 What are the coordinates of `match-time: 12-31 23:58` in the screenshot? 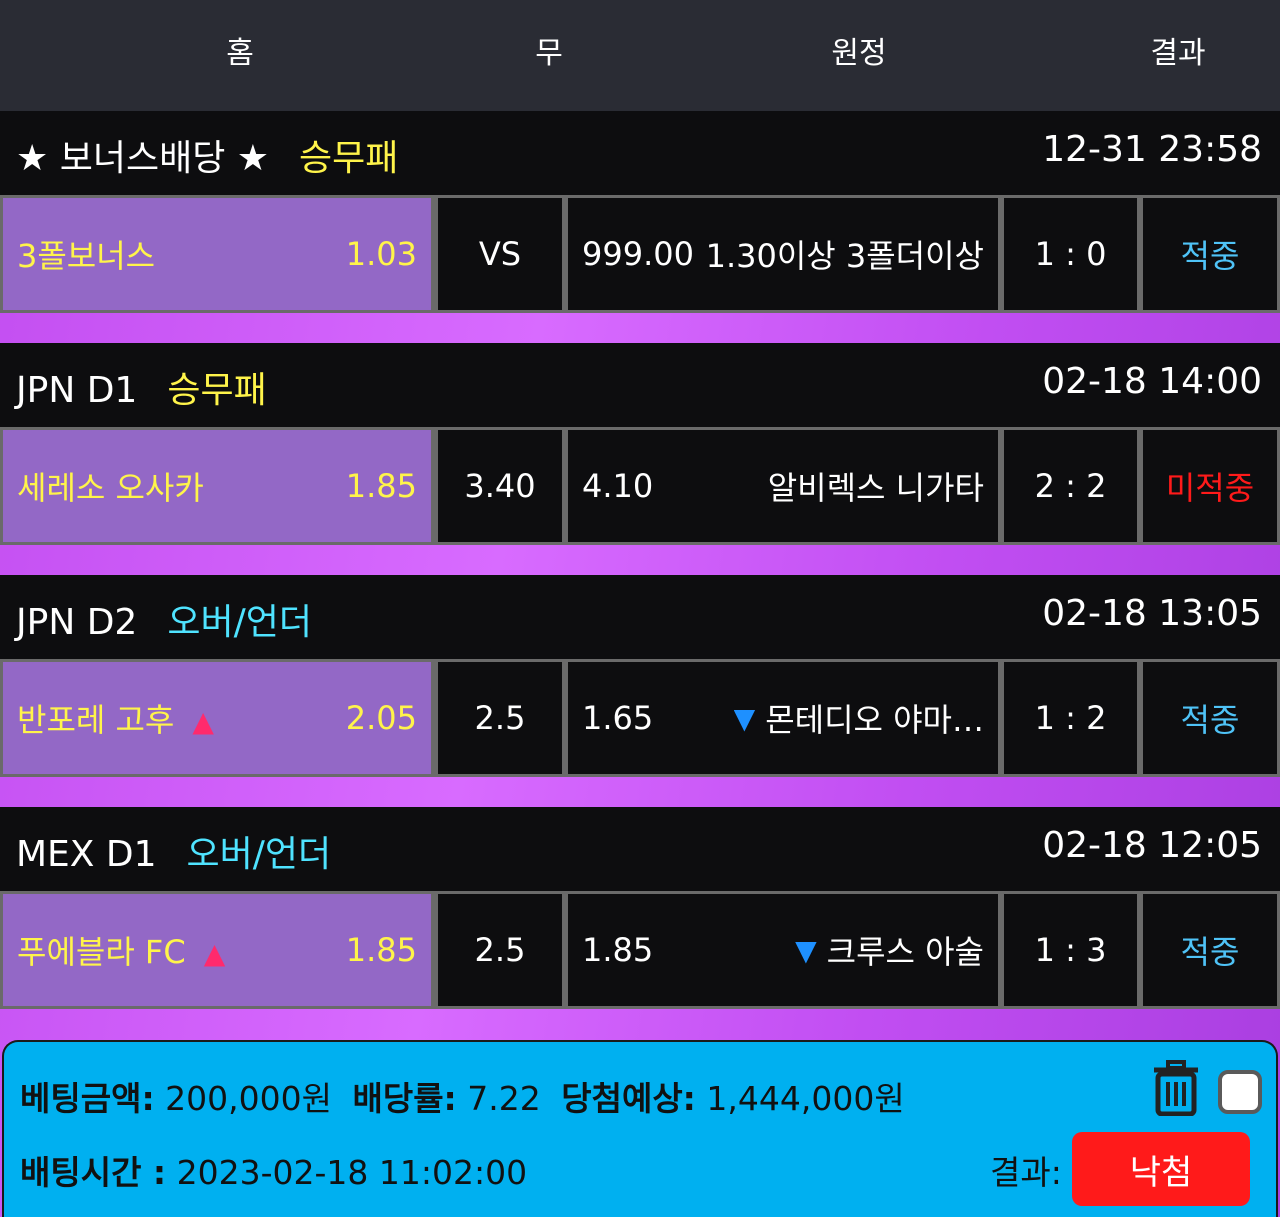 It's located at (1152, 149).